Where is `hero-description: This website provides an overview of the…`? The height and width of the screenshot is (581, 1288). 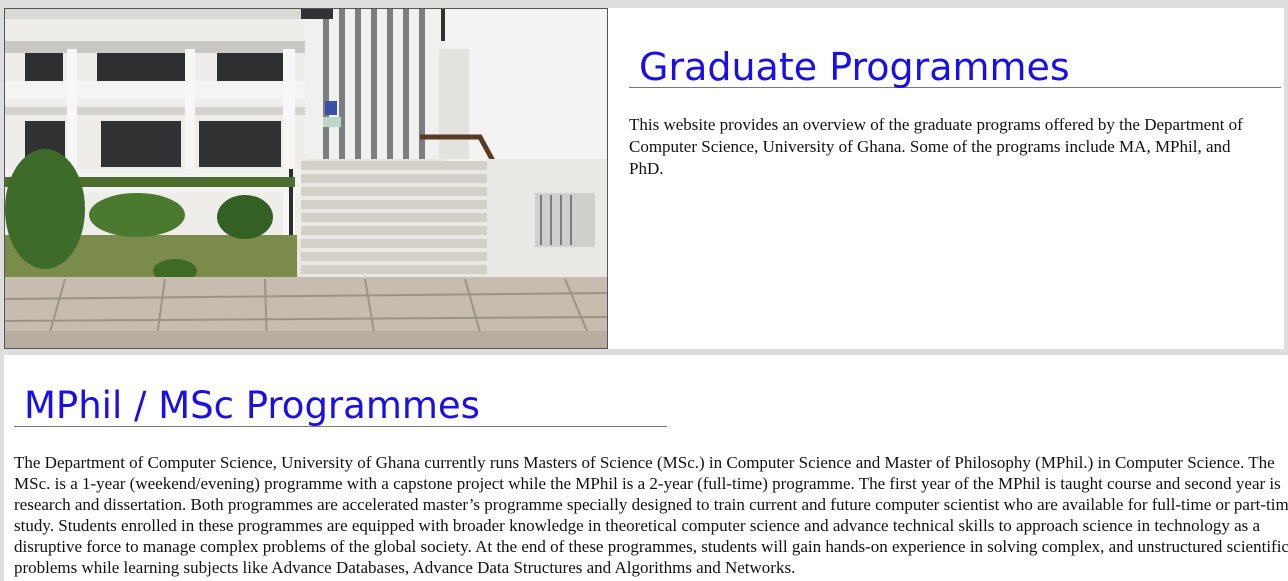
hero-description: This website provides an overview of the… is located at coordinates (936, 146).